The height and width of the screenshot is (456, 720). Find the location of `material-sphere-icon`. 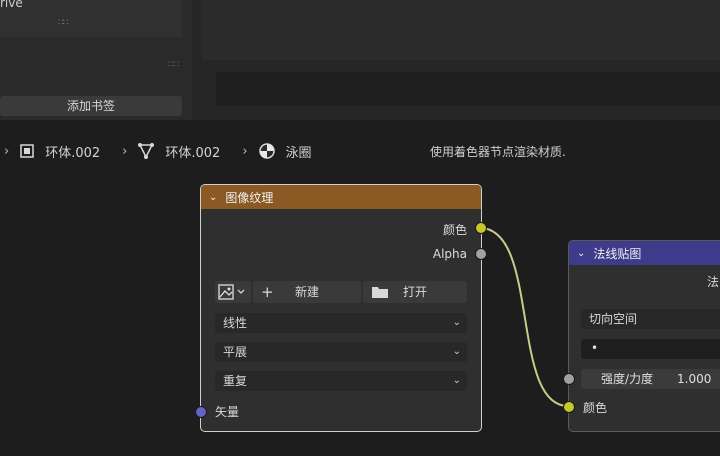

material-sphere-icon is located at coordinates (266, 151).